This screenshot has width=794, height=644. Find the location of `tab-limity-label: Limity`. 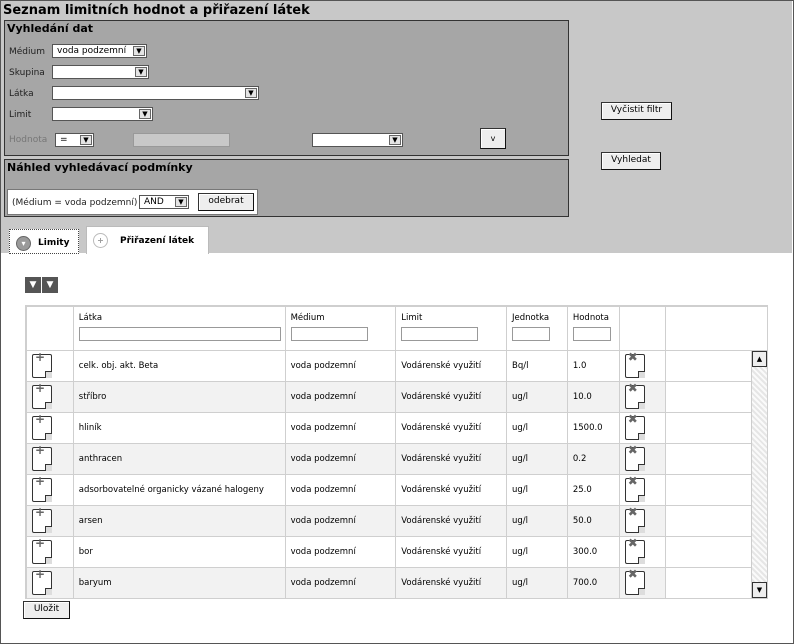

tab-limity-label: Limity is located at coordinates (54, 243).